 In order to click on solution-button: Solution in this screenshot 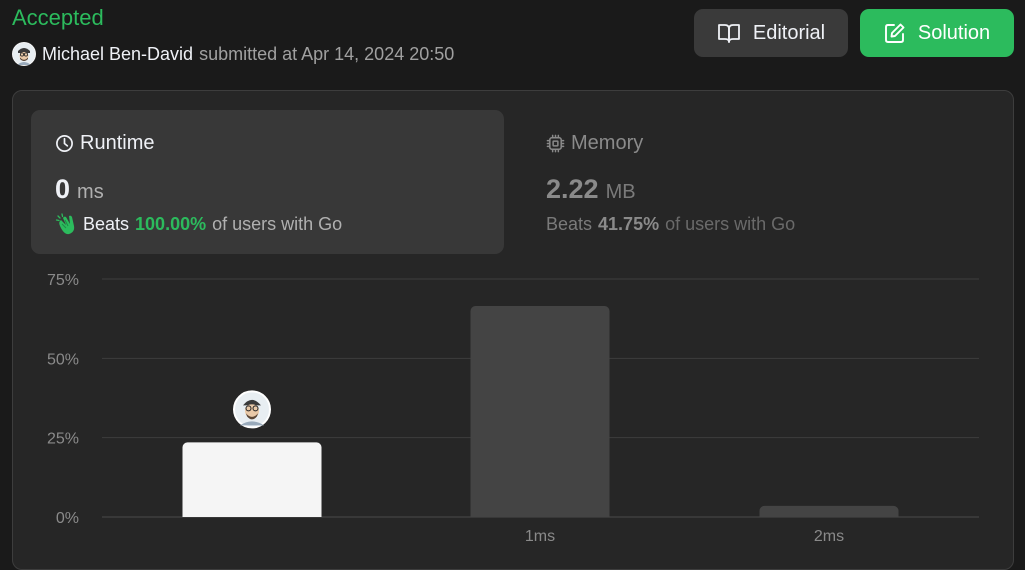, I will do `click(937, 33)`.